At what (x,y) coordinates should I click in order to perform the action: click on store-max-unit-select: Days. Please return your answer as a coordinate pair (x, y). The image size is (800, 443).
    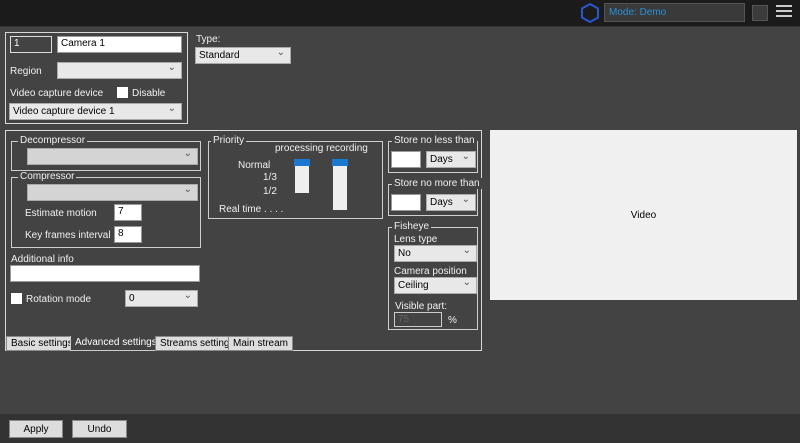
    Looking at the image, I should click on (451, 202).